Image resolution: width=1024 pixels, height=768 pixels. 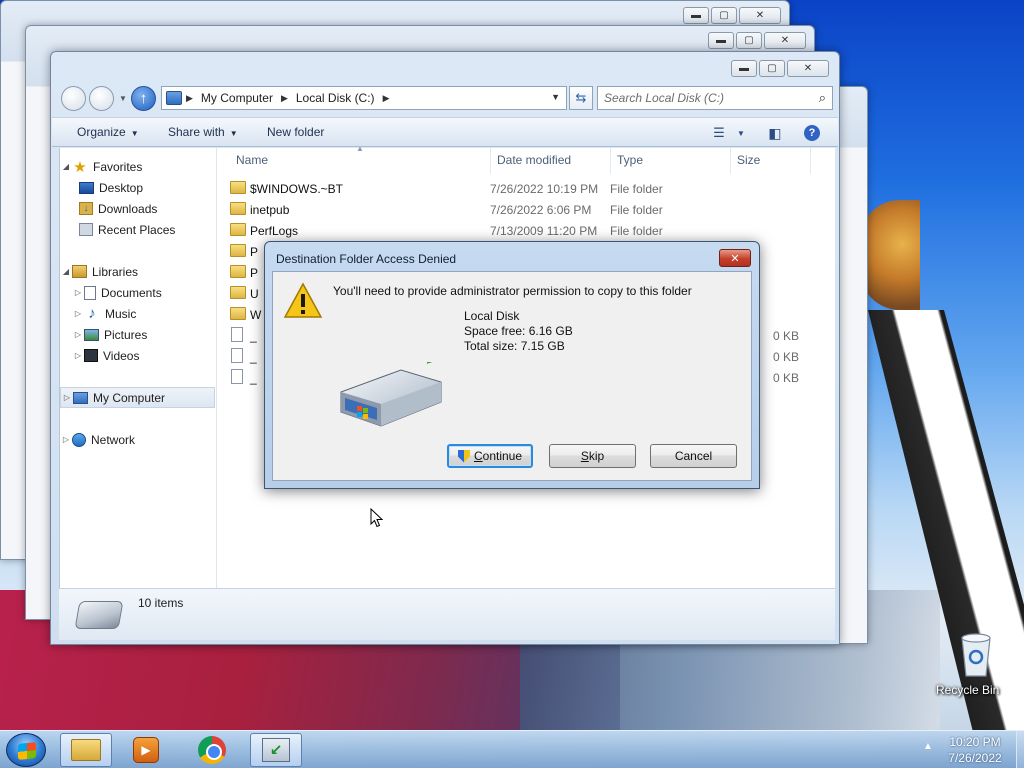 I want to click on show-hidden-icons-icon: ▲, so click(x=928, y=746).